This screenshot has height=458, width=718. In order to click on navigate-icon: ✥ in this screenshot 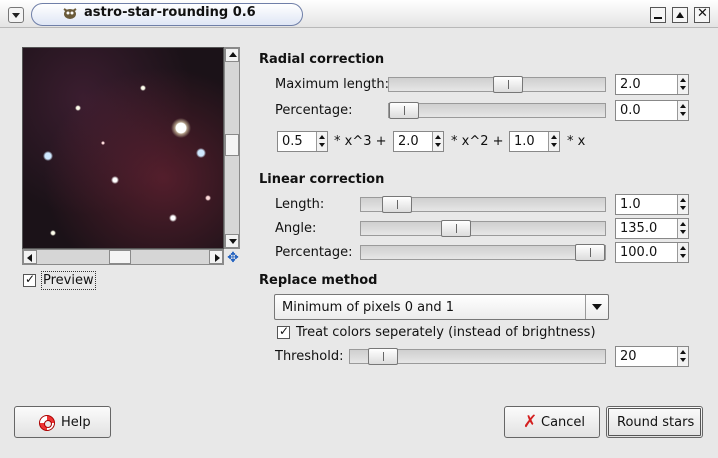, I will do `click(233, 258)`.